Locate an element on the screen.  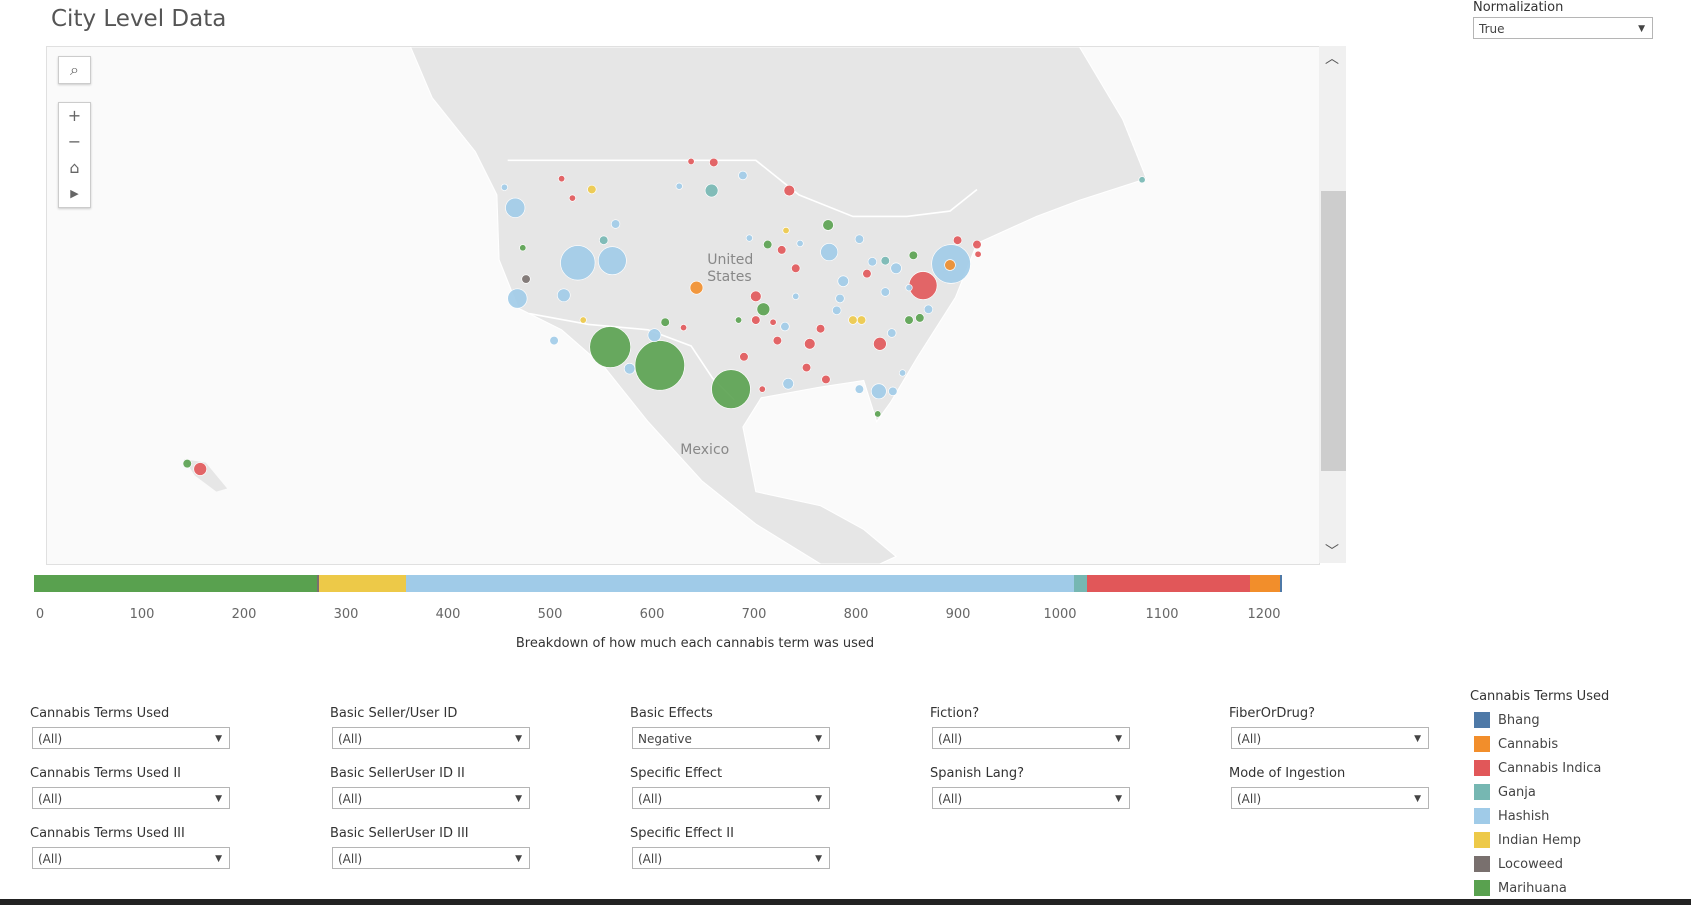
map-search-button: ⌕ is located at coordinates (74, 70).